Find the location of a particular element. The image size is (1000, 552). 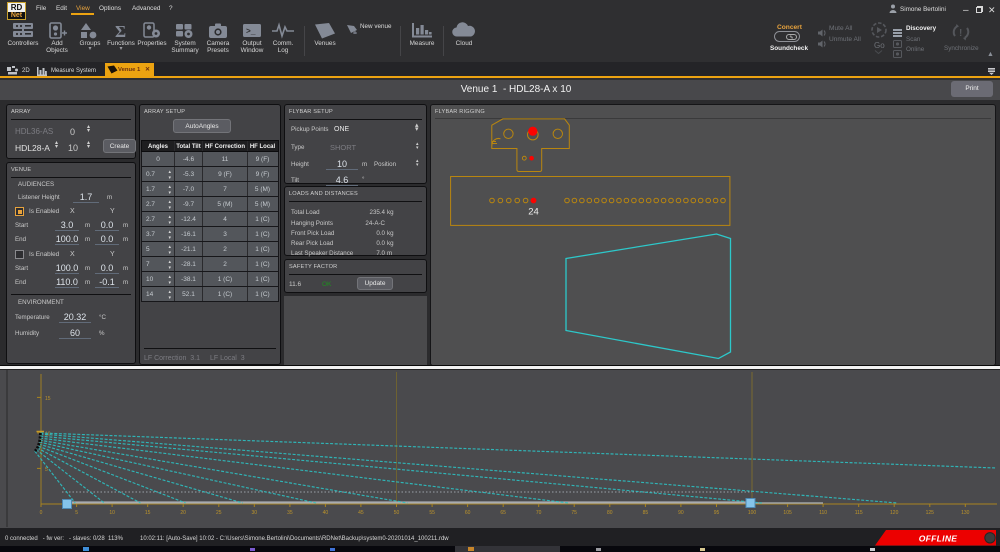

svg-text: 90 is located at coordinates (681, 513).